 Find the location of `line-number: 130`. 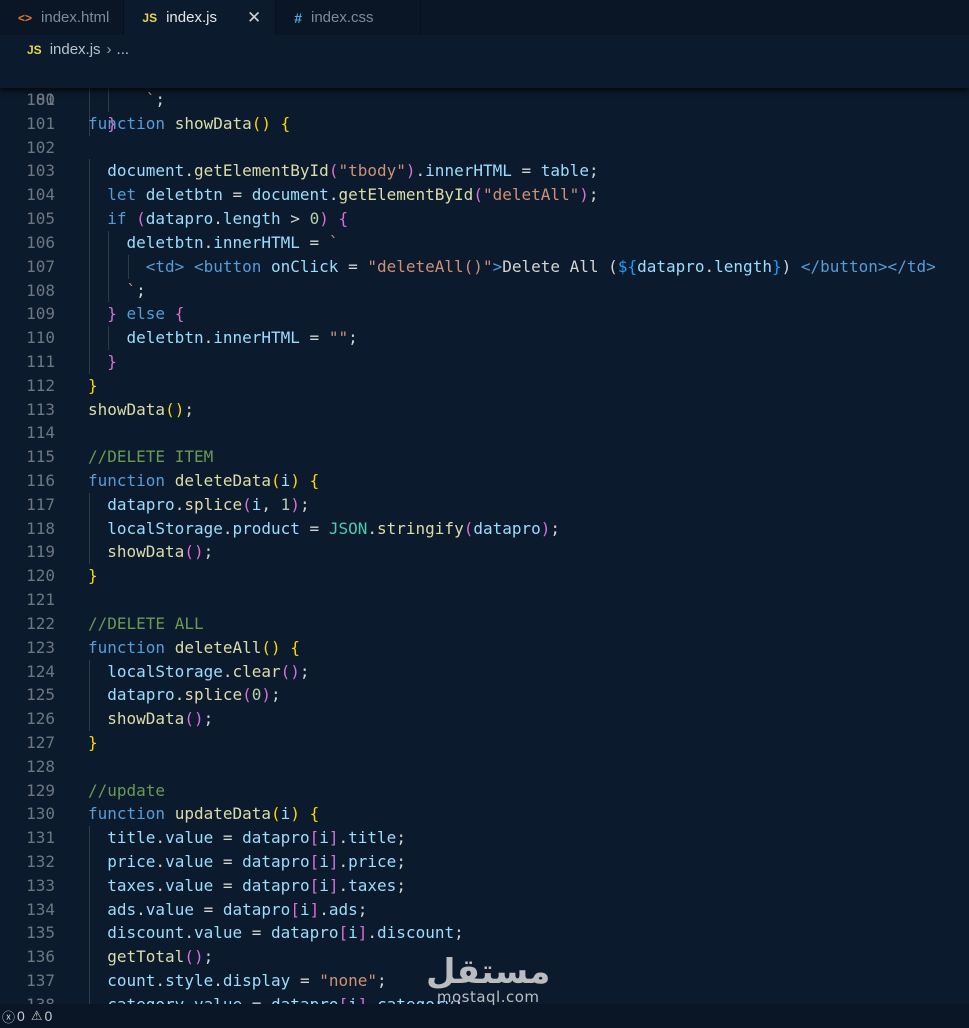

line-number: 130 is located at coordinates (40, 814).